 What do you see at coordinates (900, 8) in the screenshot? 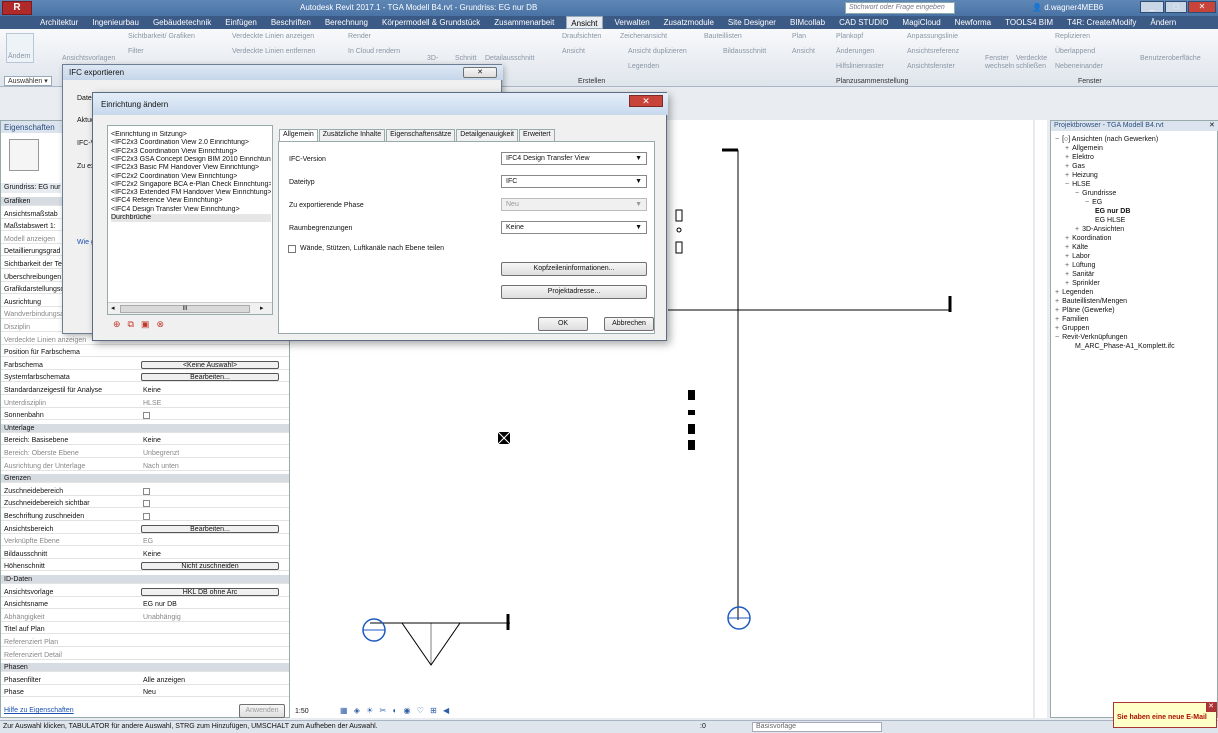
I see `help-search-input: Stichwort oder Frage eingeben` at bounding box center [900, 8].